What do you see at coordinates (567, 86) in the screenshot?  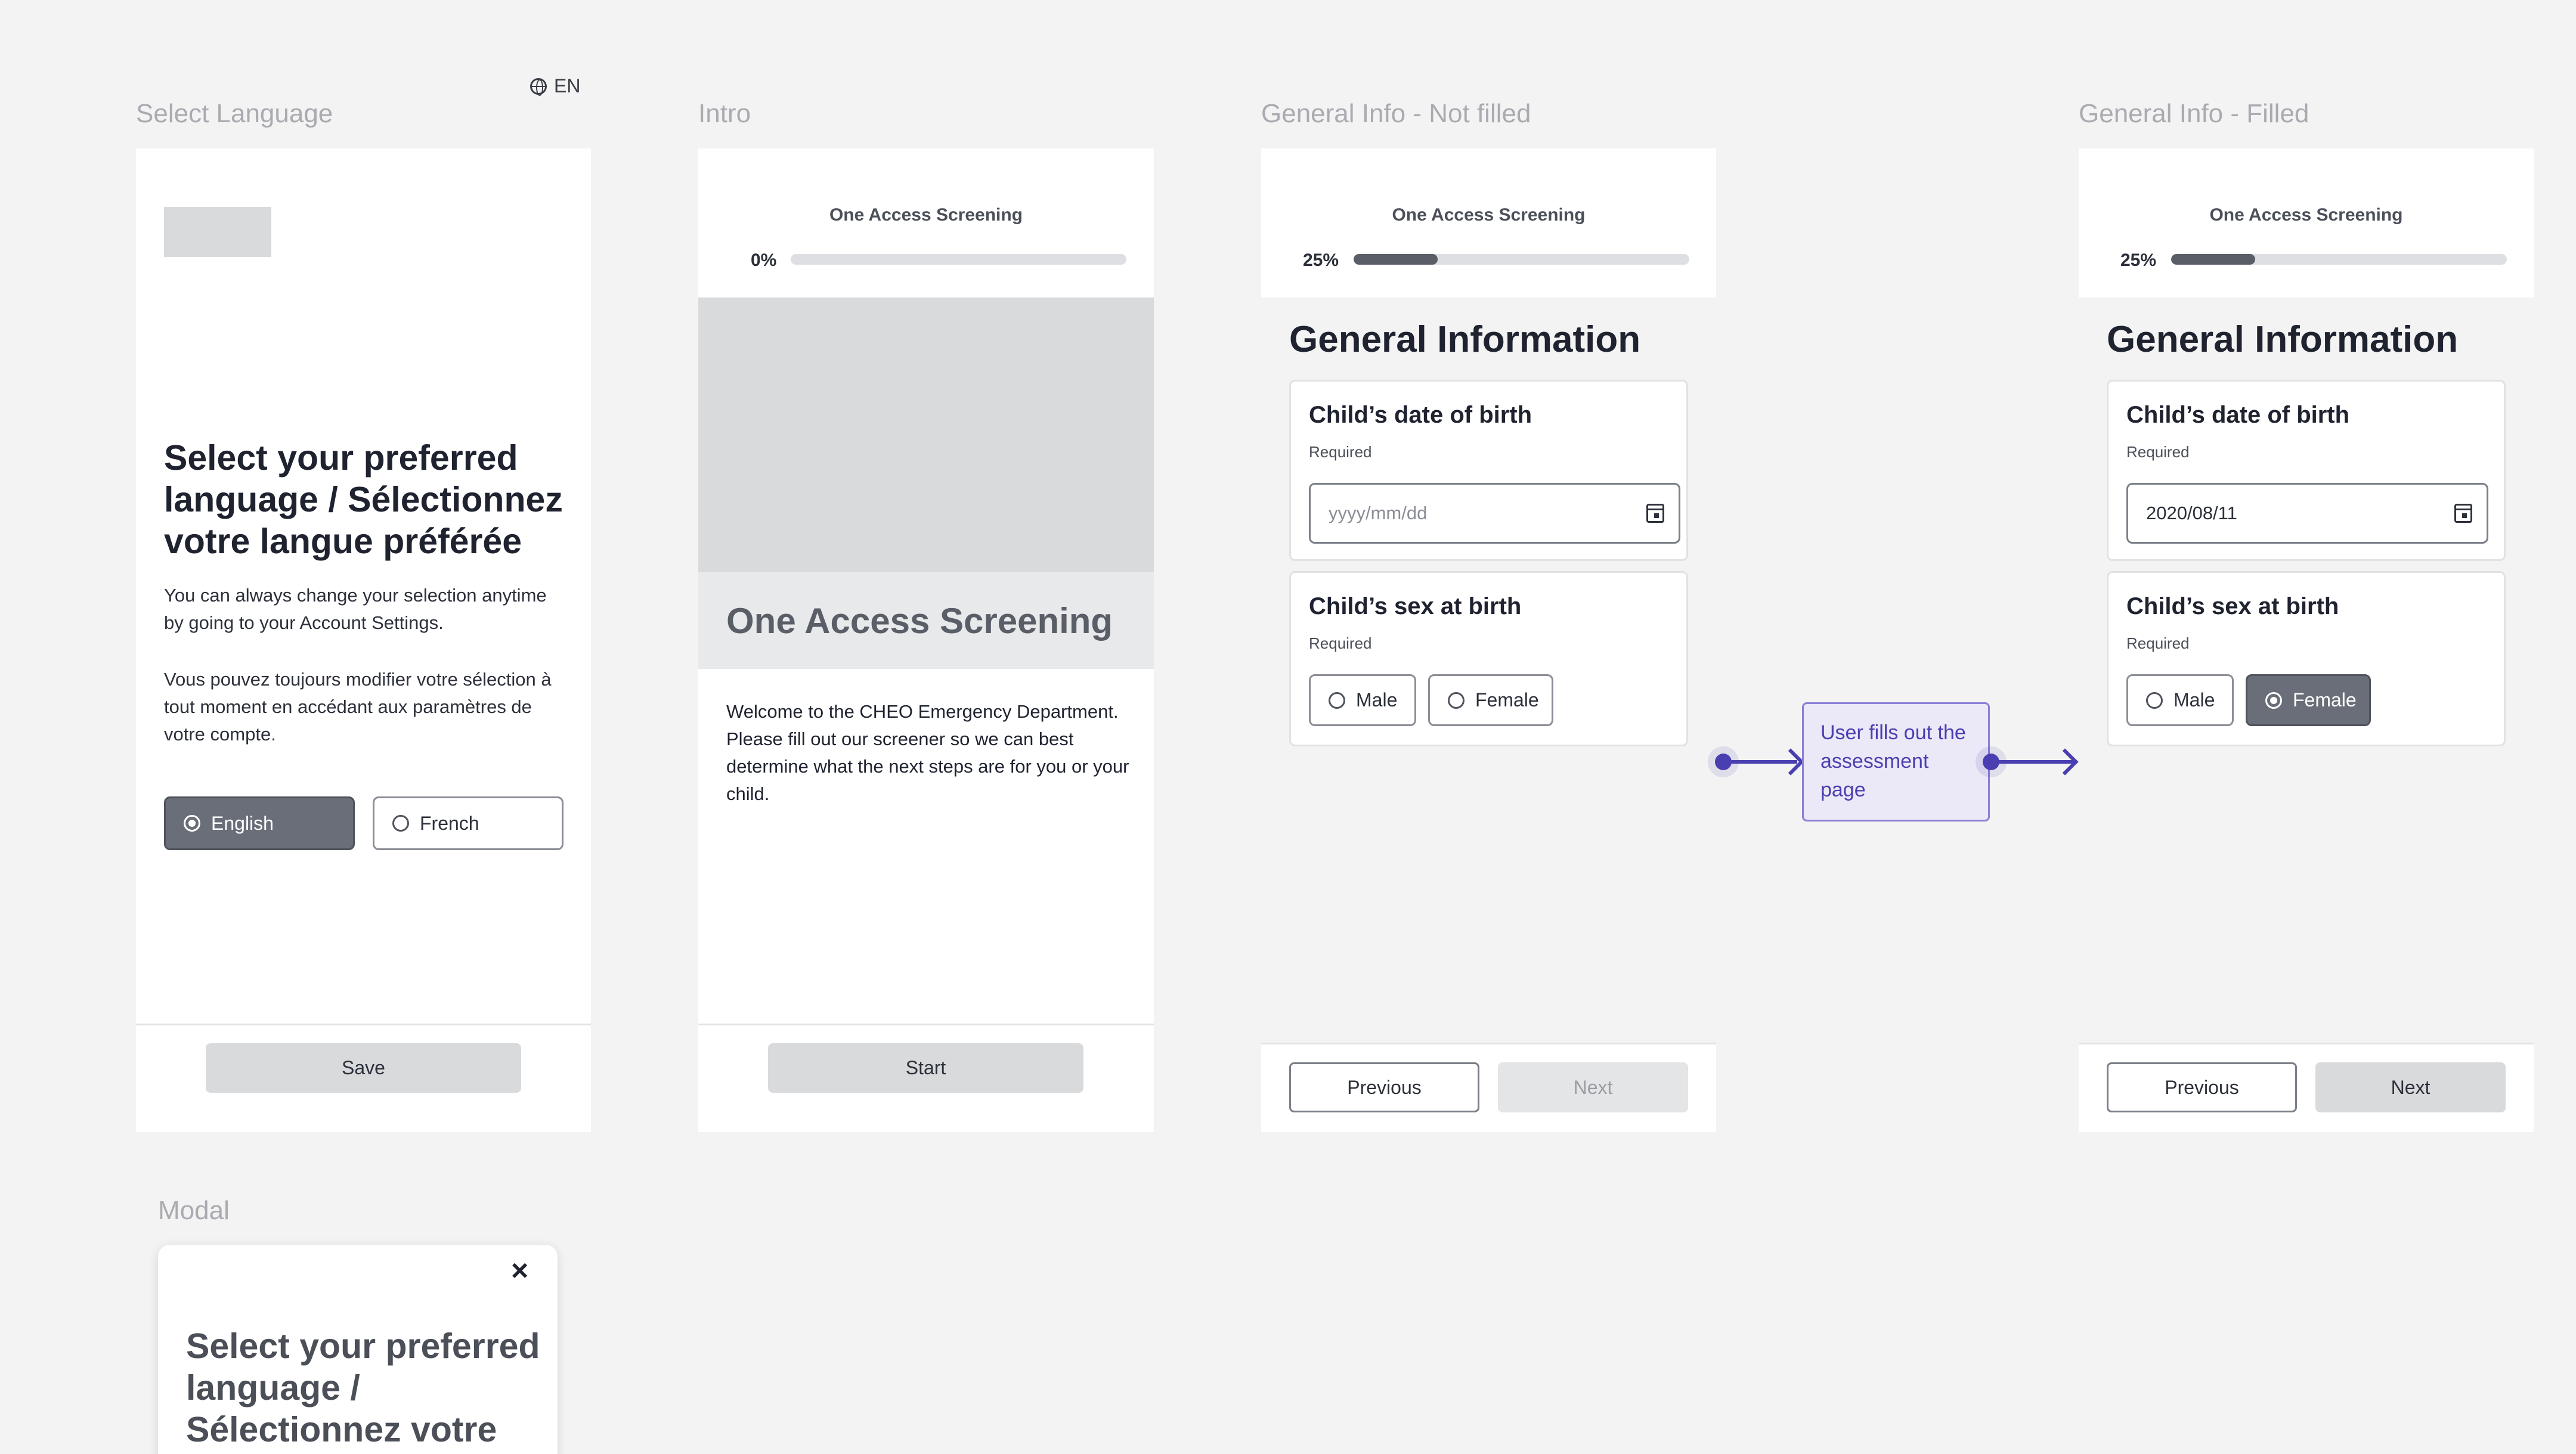 I see `language-code: EN` at bounding box center [567, 86].